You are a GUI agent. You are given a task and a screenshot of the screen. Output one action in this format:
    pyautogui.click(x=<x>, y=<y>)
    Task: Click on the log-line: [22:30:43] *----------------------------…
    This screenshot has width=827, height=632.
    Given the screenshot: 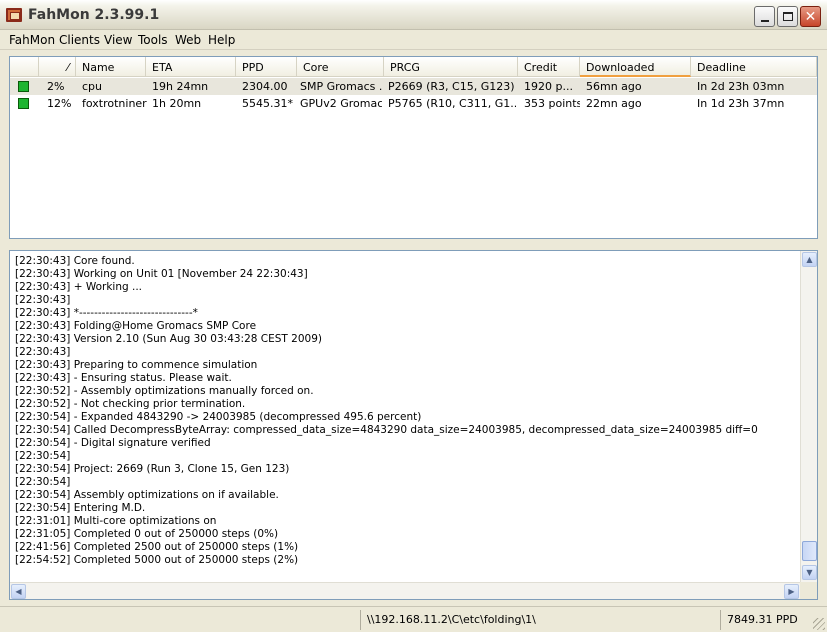 What is the action you would take?
    pyautogui.click(x=106, y=313)
    